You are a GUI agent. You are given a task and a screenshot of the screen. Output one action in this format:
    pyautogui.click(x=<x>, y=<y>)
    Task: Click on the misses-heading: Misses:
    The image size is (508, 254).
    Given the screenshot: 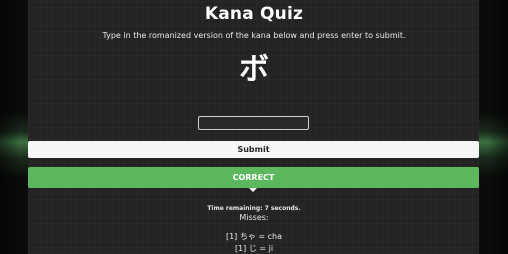 What is the action you would take?
    pyautogui.click(x=254, y=217)
    